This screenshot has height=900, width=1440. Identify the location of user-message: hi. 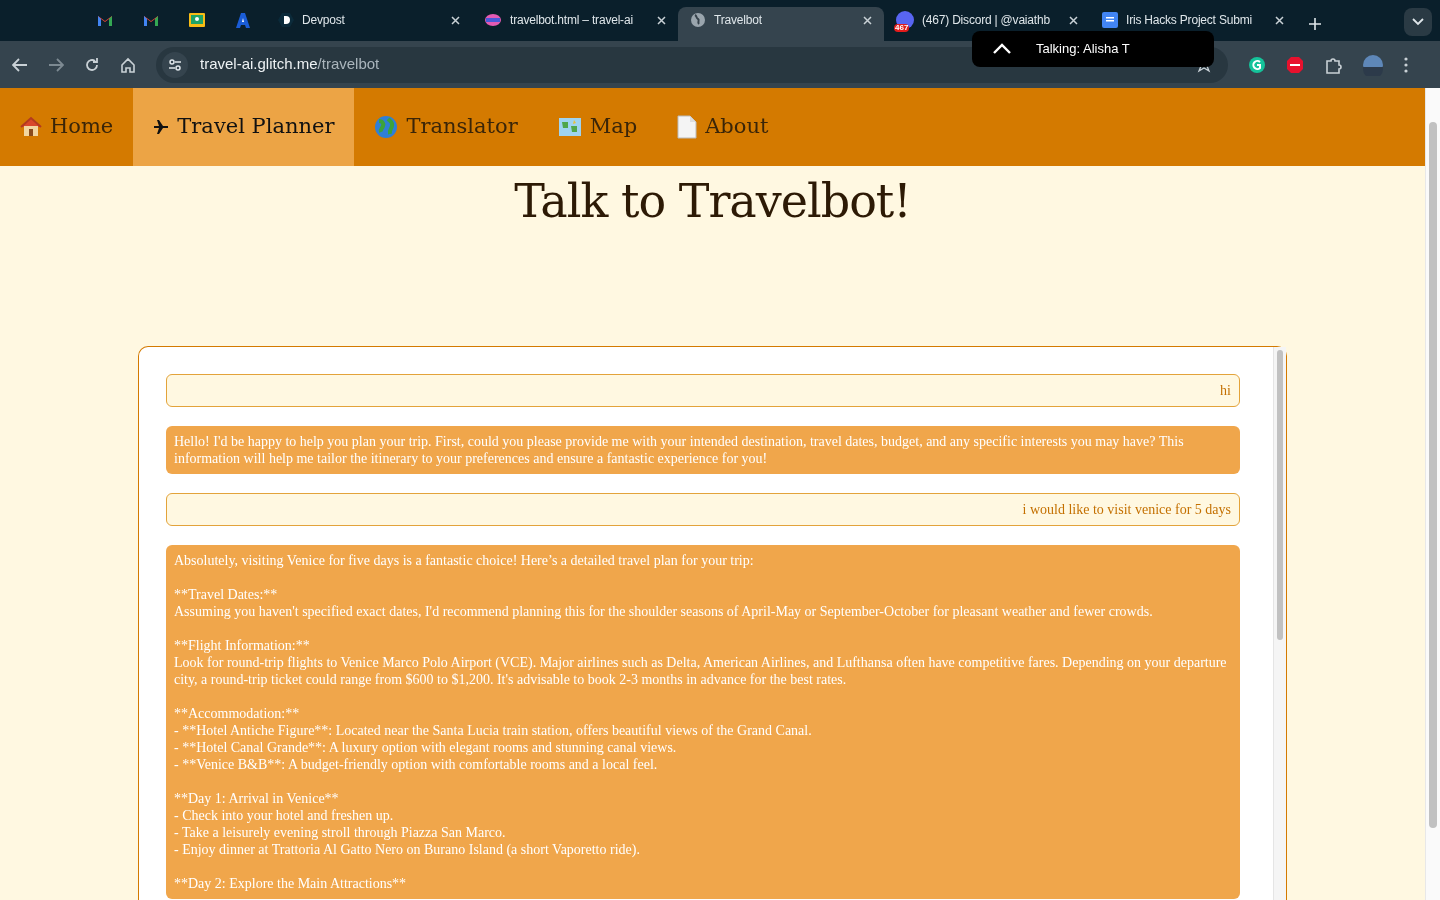
(703, 390).